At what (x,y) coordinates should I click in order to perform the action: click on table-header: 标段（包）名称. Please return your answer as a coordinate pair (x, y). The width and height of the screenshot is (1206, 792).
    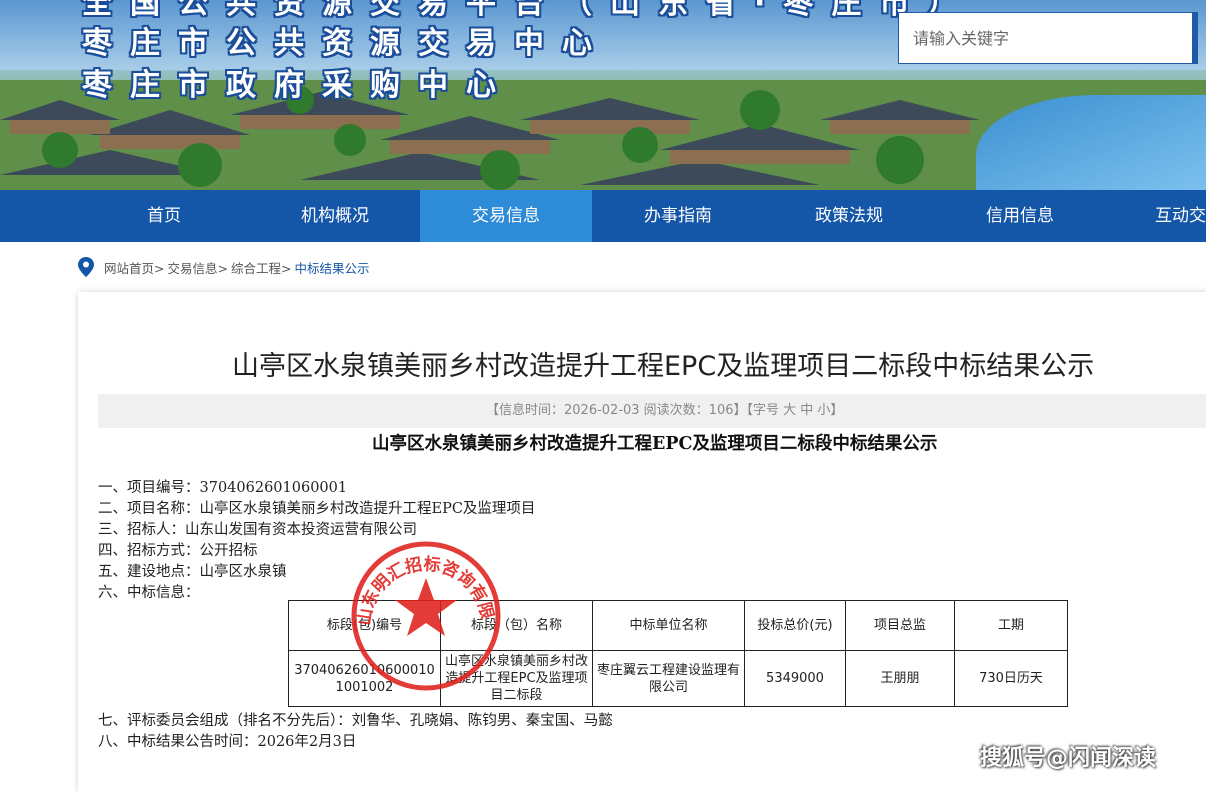
    Looking at the image, I should click on (516, 625).